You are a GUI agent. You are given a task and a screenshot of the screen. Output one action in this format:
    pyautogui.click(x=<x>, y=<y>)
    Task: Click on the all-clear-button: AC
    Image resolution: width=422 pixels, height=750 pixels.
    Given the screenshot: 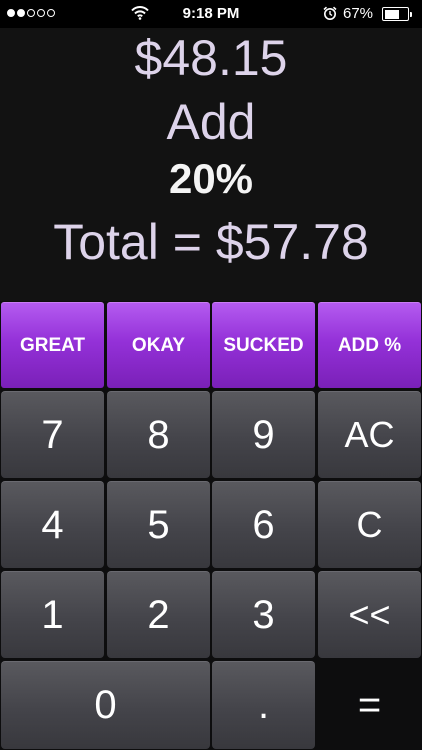 What is the action you would take?
    pyautogui.click(x=369, y=434)
    